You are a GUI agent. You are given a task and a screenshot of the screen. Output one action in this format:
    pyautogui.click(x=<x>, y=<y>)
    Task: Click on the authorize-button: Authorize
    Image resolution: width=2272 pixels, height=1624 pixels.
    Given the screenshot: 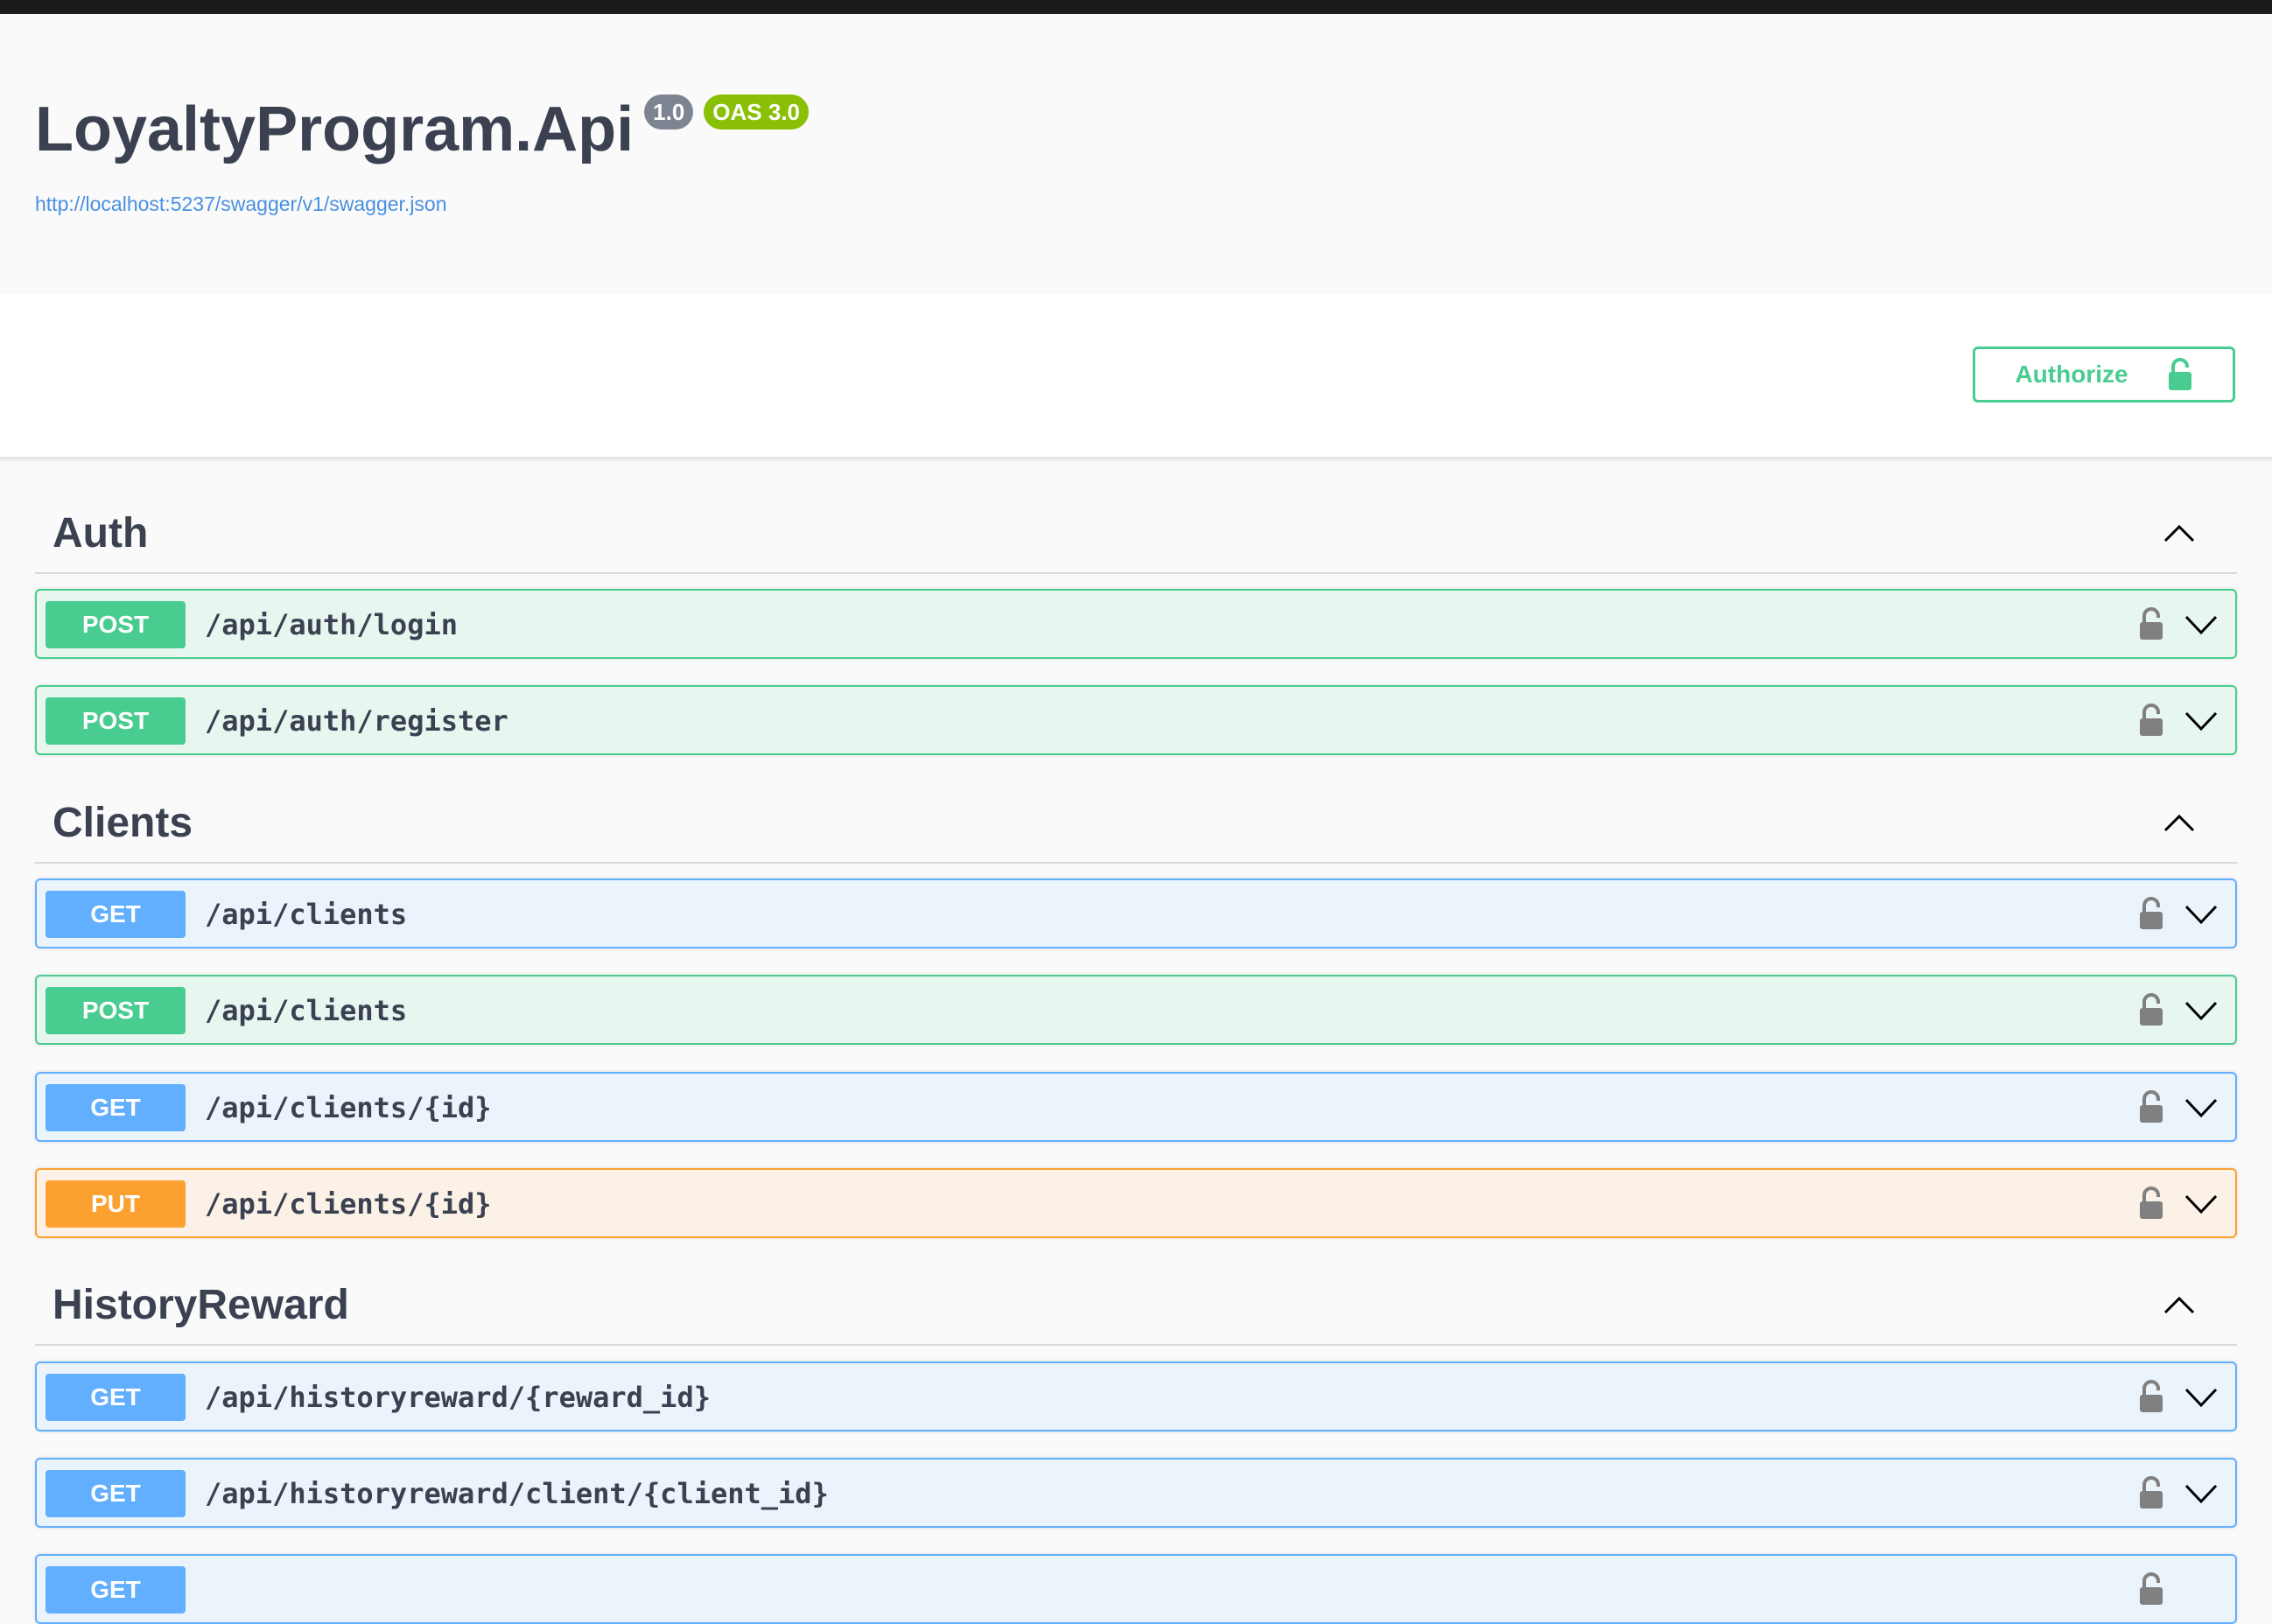 What is the action you would take?
    pyautogui.click(x=2104, y=374)
    